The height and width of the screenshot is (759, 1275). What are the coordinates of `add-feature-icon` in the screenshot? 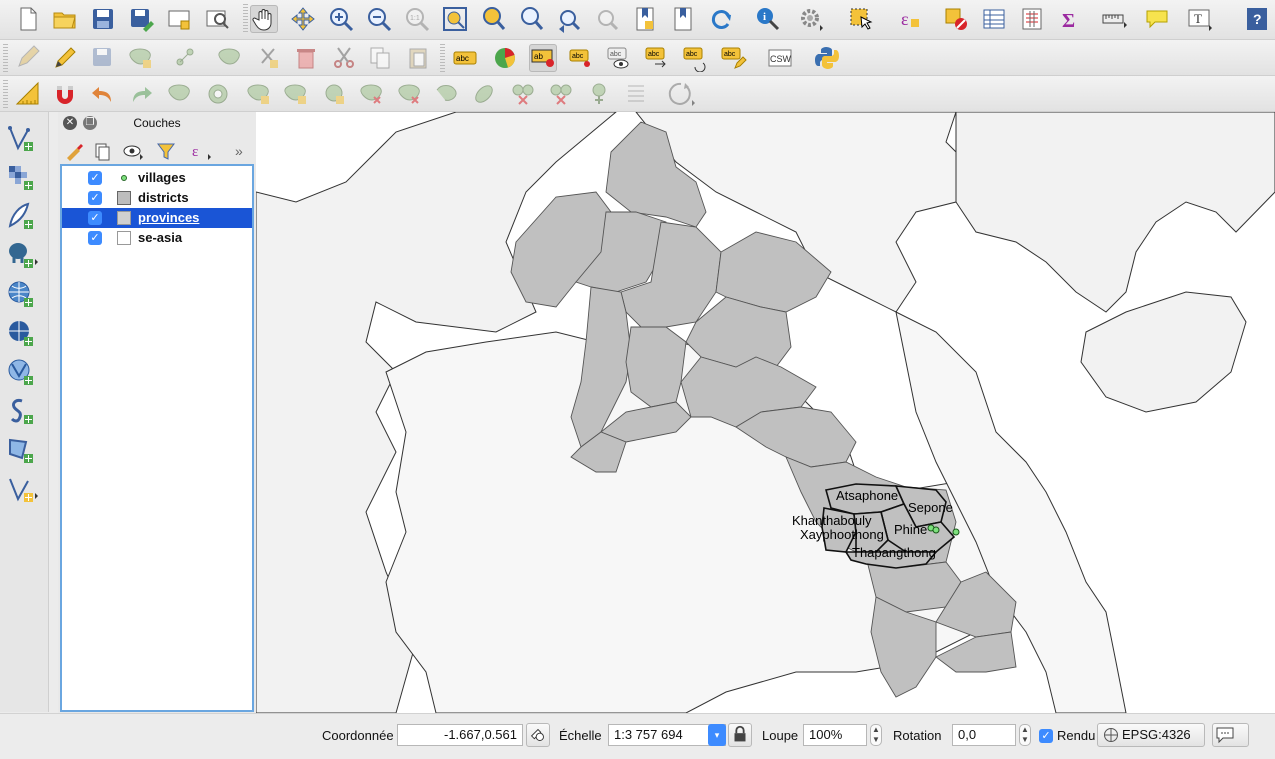 It's located at (141, 58).